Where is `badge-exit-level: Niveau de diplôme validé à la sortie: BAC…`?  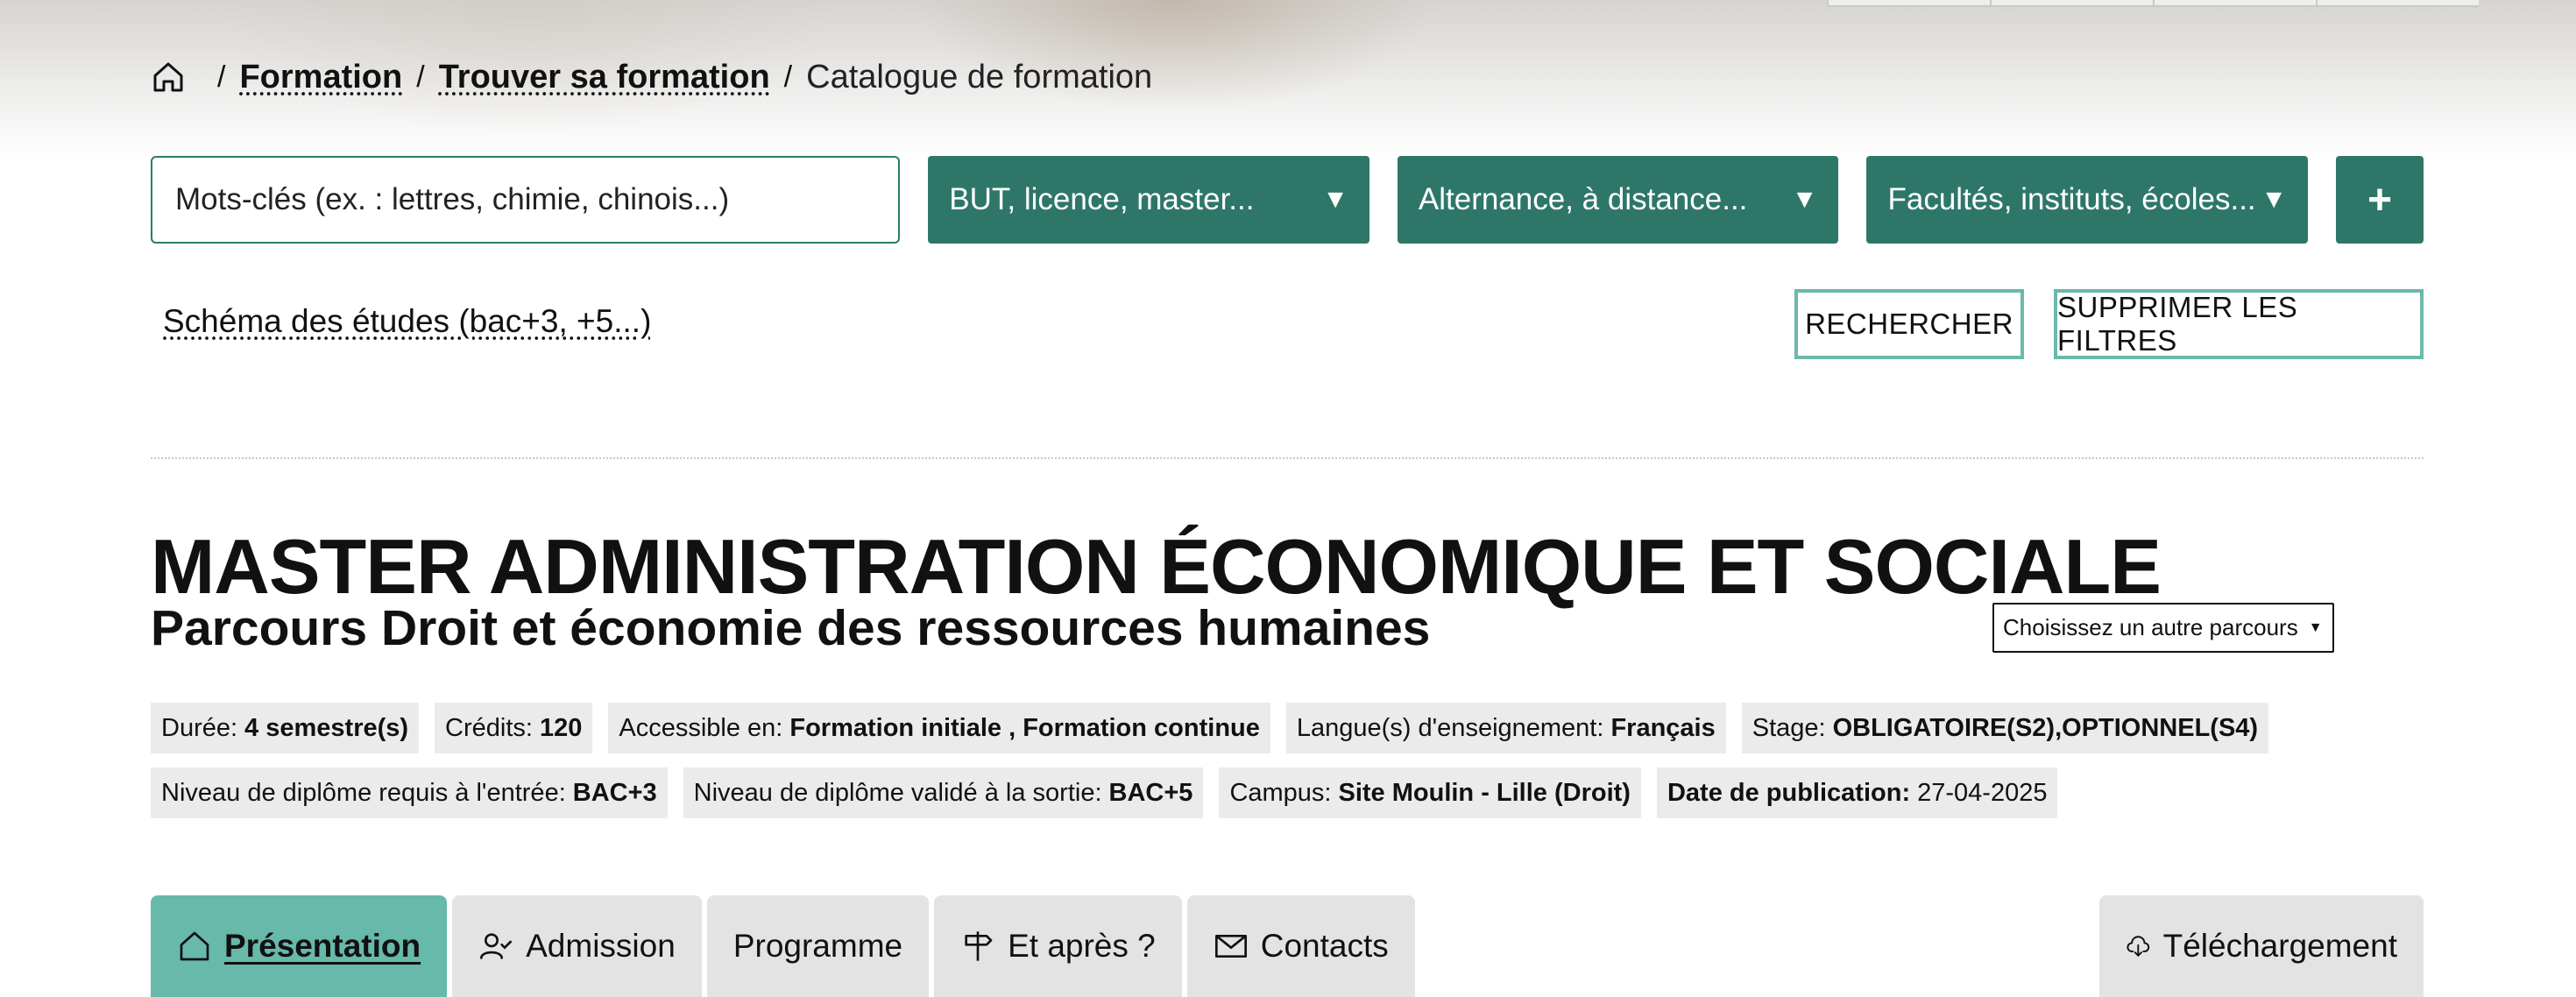
badge-exit-level: Niveau de diplôme validé à la sortie: BAC… is located at coordinates (943, 792).